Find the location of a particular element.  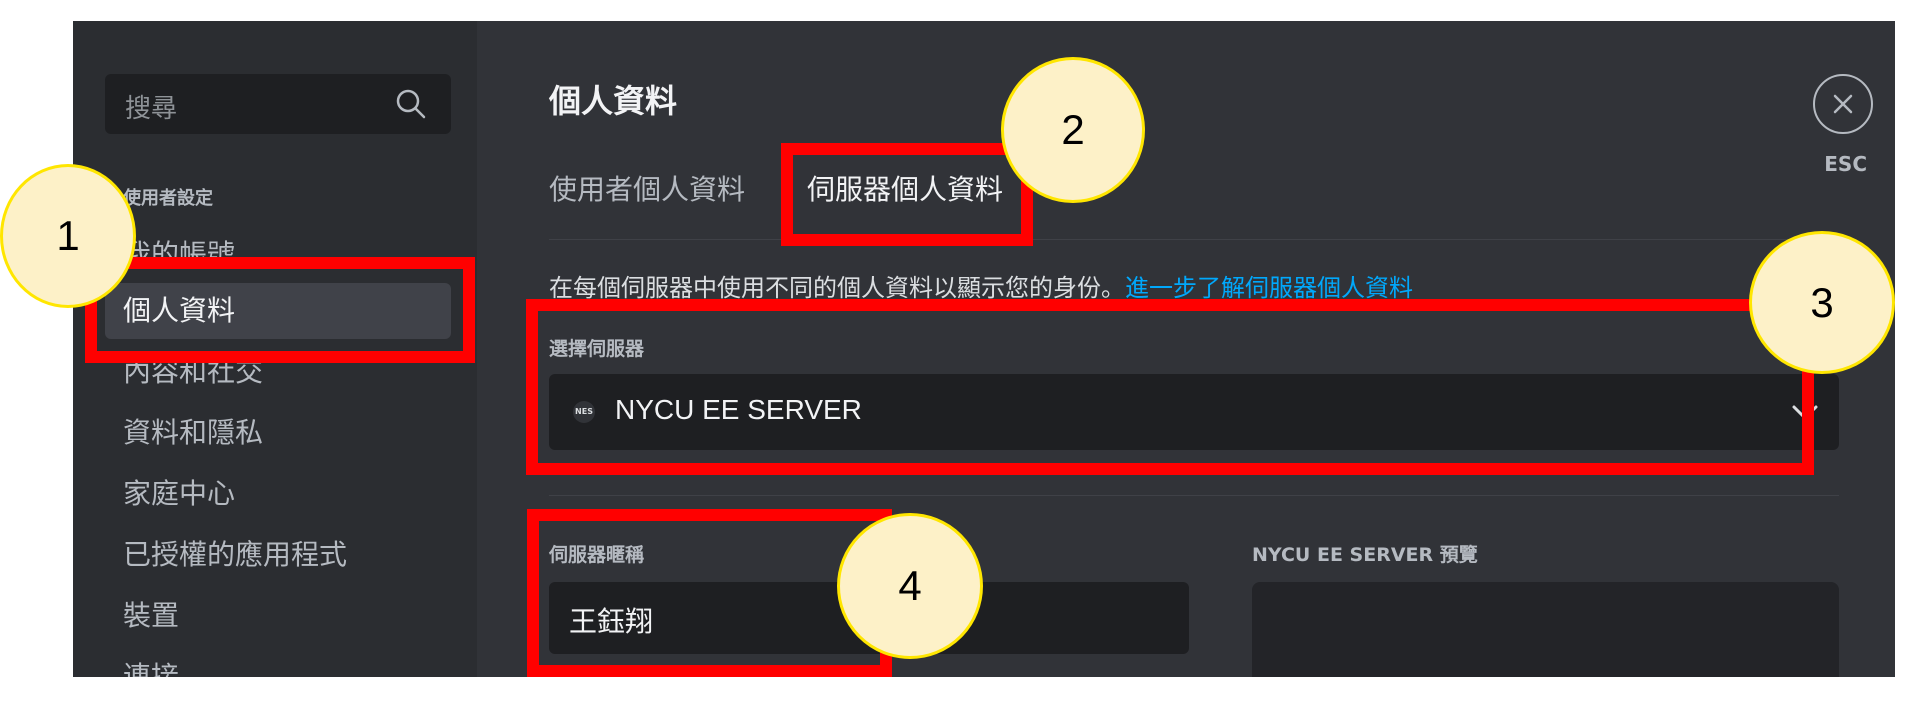

annotation-badge-1: 1 is located at coordinates (68, 236).